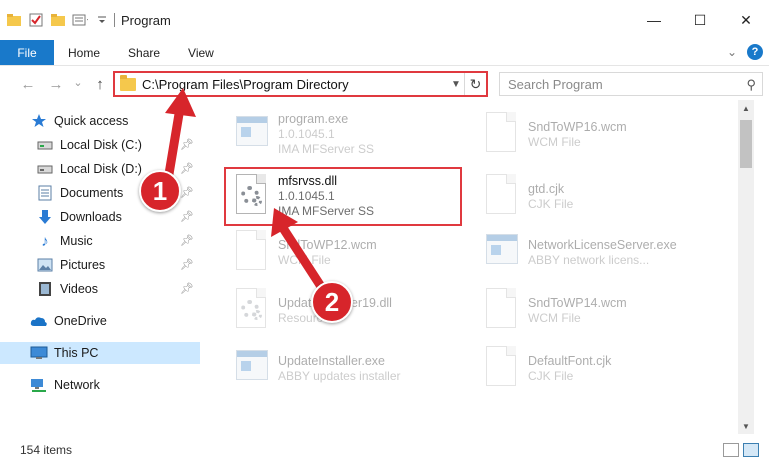 The height and width of the screenshot is (466, 769). Describe the element at coordinates (174, 144) in the screenshot. I see `arrow-to-address-bar` at that location.